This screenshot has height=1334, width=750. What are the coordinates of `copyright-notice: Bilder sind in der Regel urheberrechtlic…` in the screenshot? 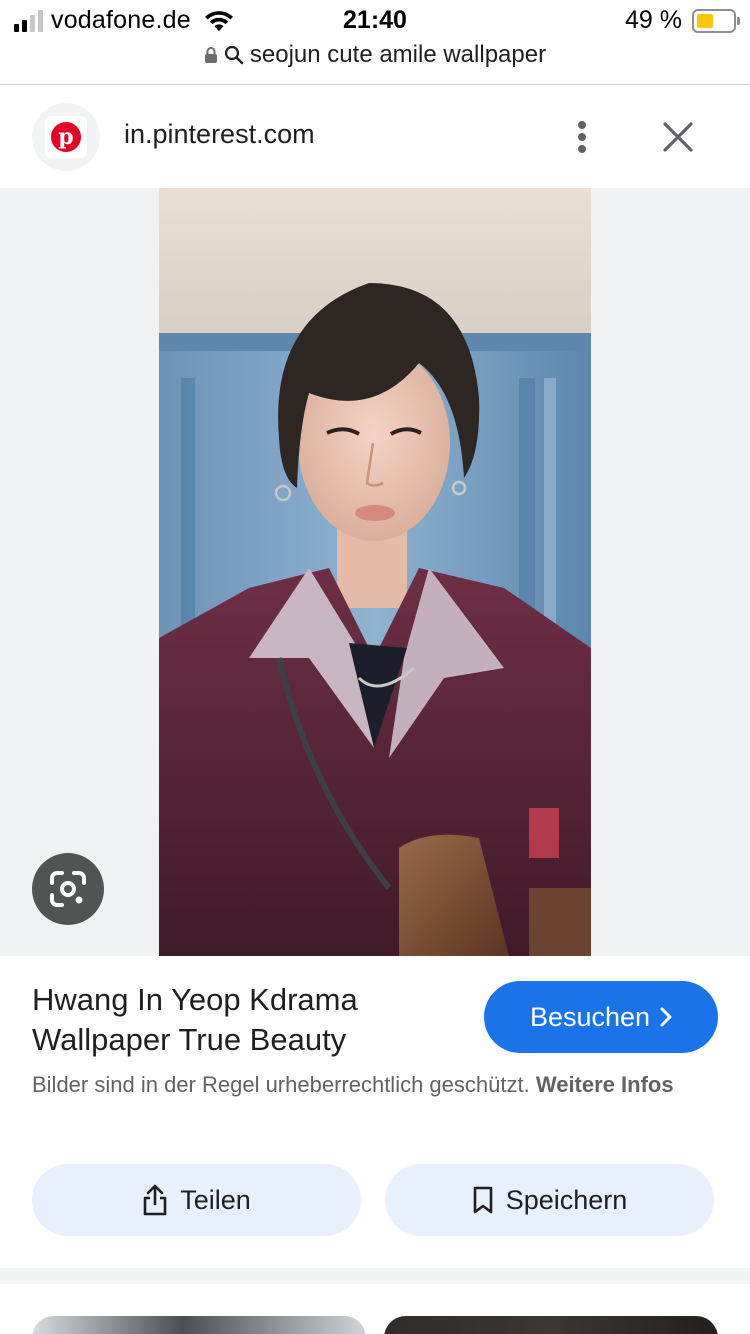 It's located at (377, 1085).